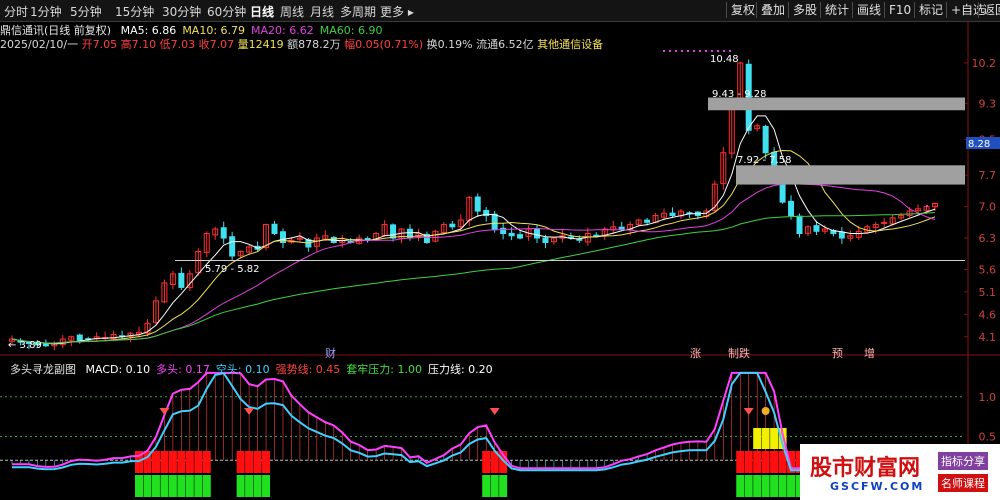  I want to click on y-tick-label-5: 6.3, so click(988, 238).